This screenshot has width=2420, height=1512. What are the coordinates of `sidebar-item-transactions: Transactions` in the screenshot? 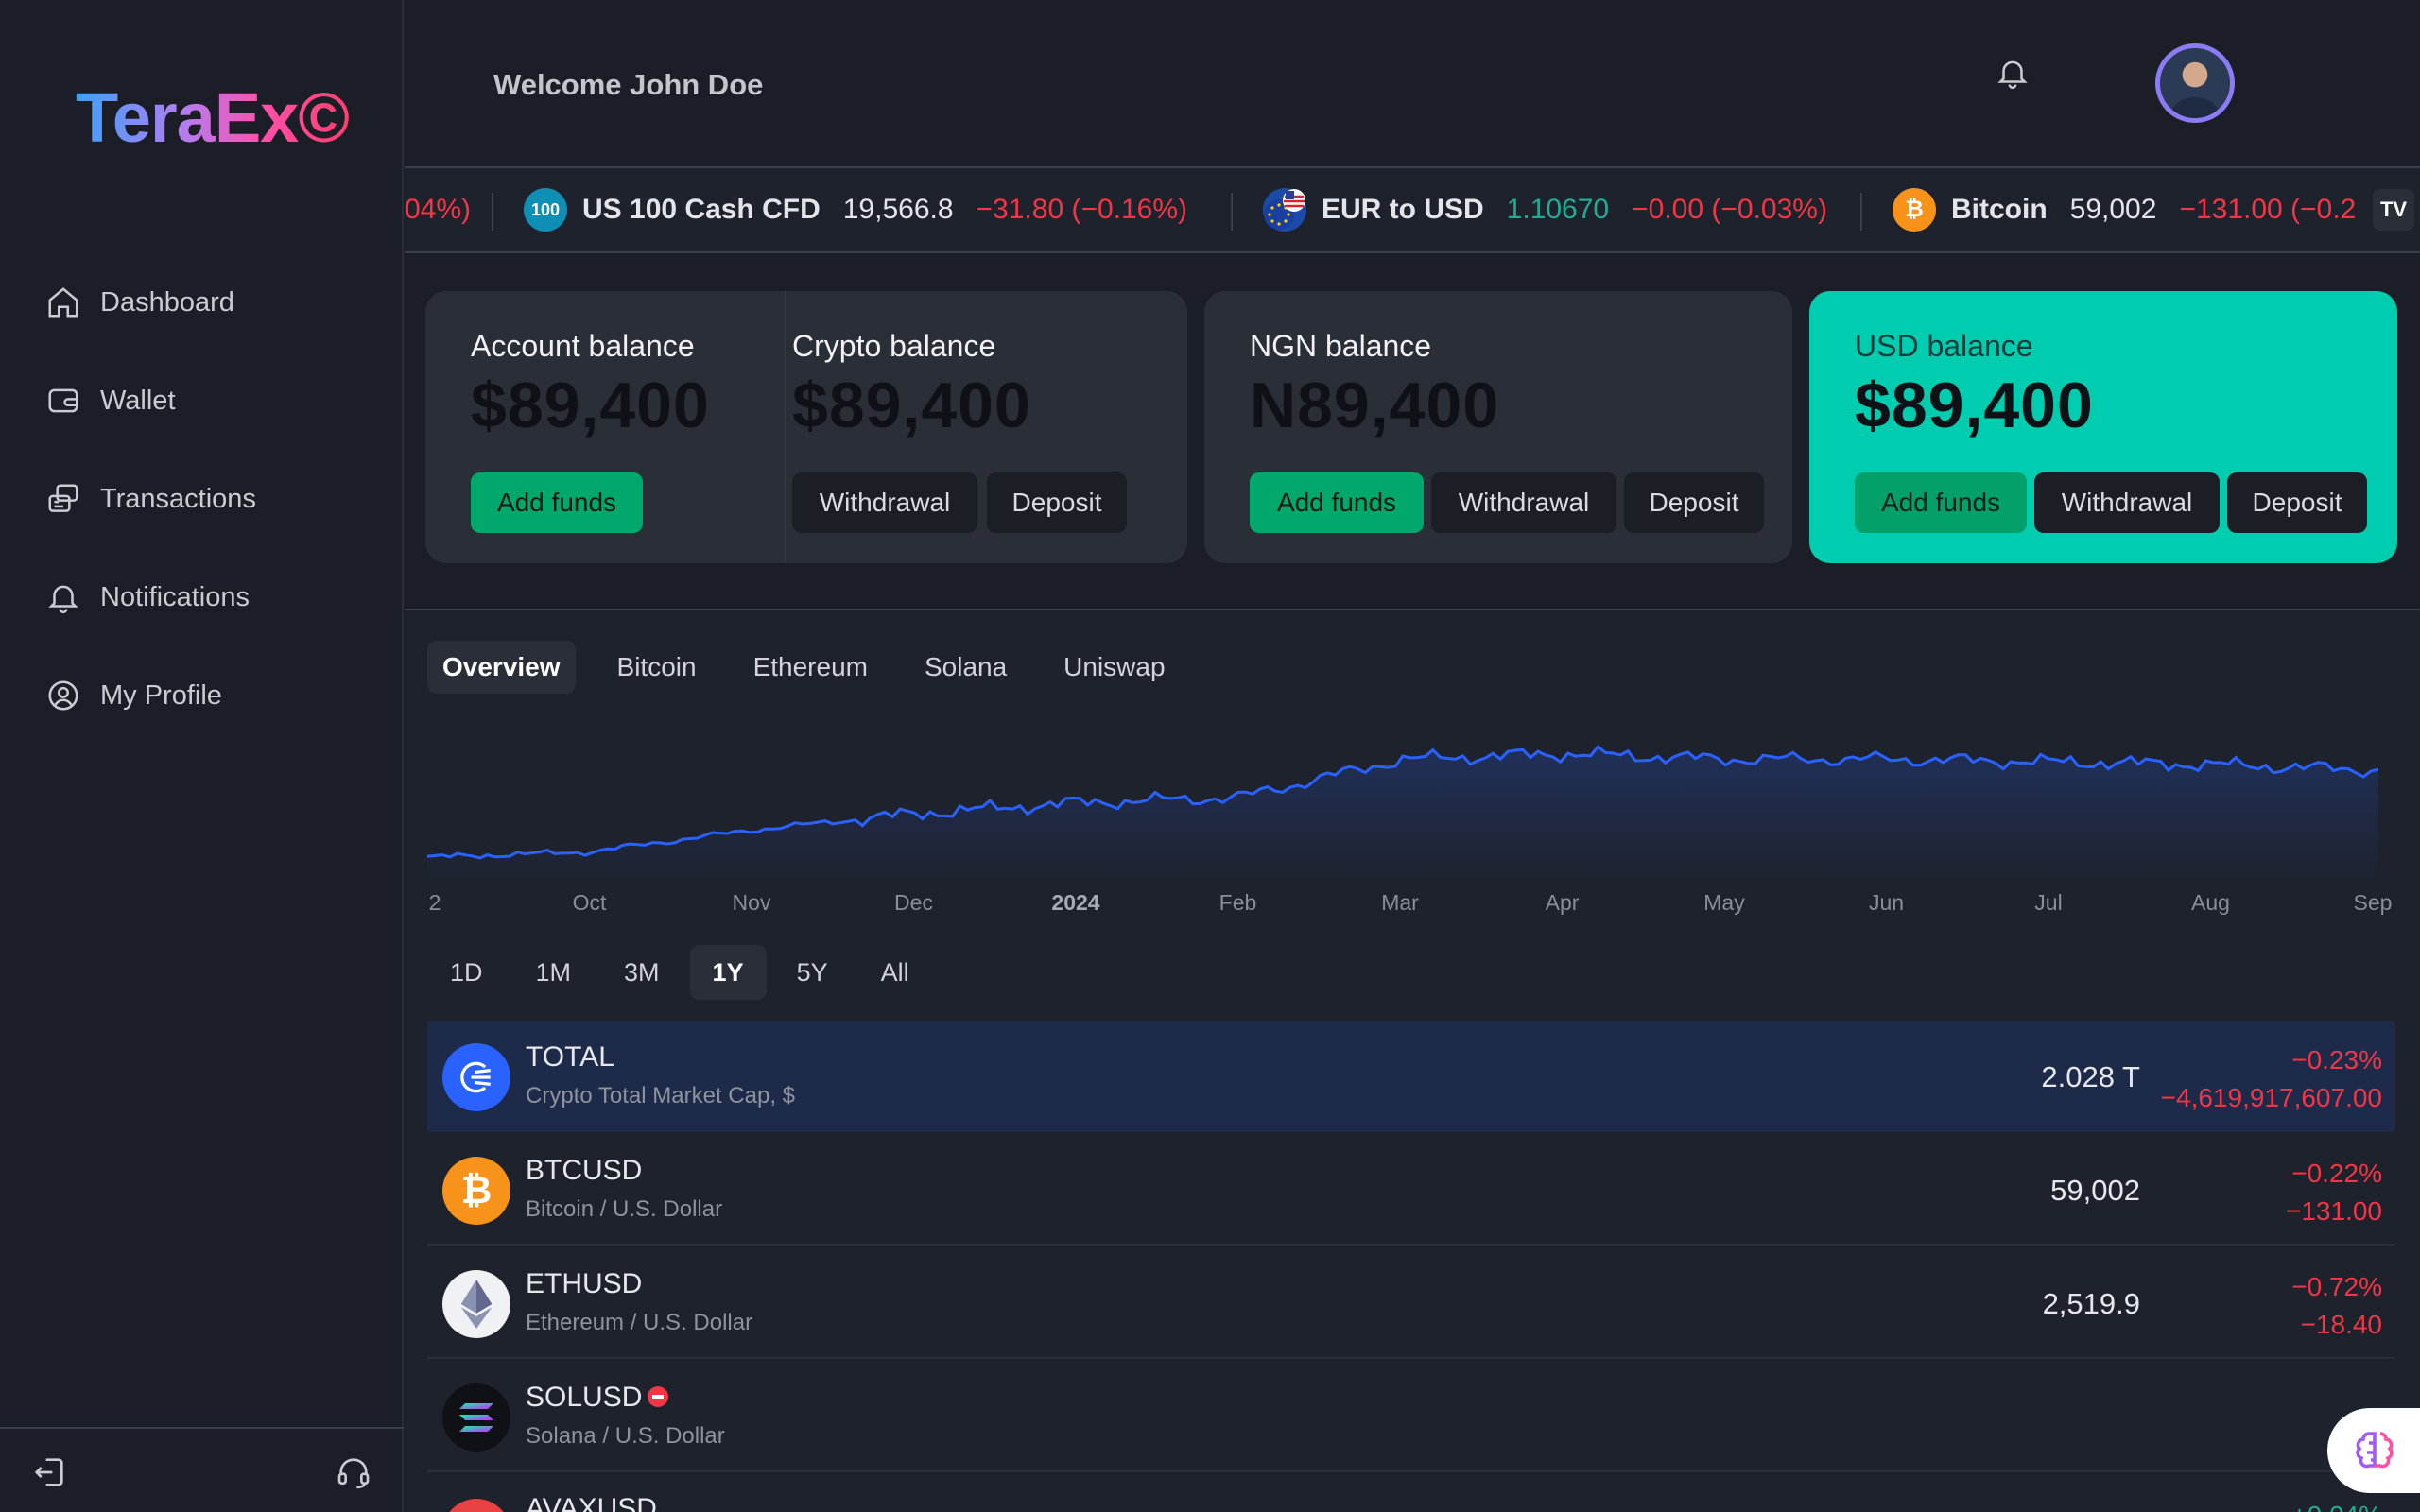 It's located at (150, 499).